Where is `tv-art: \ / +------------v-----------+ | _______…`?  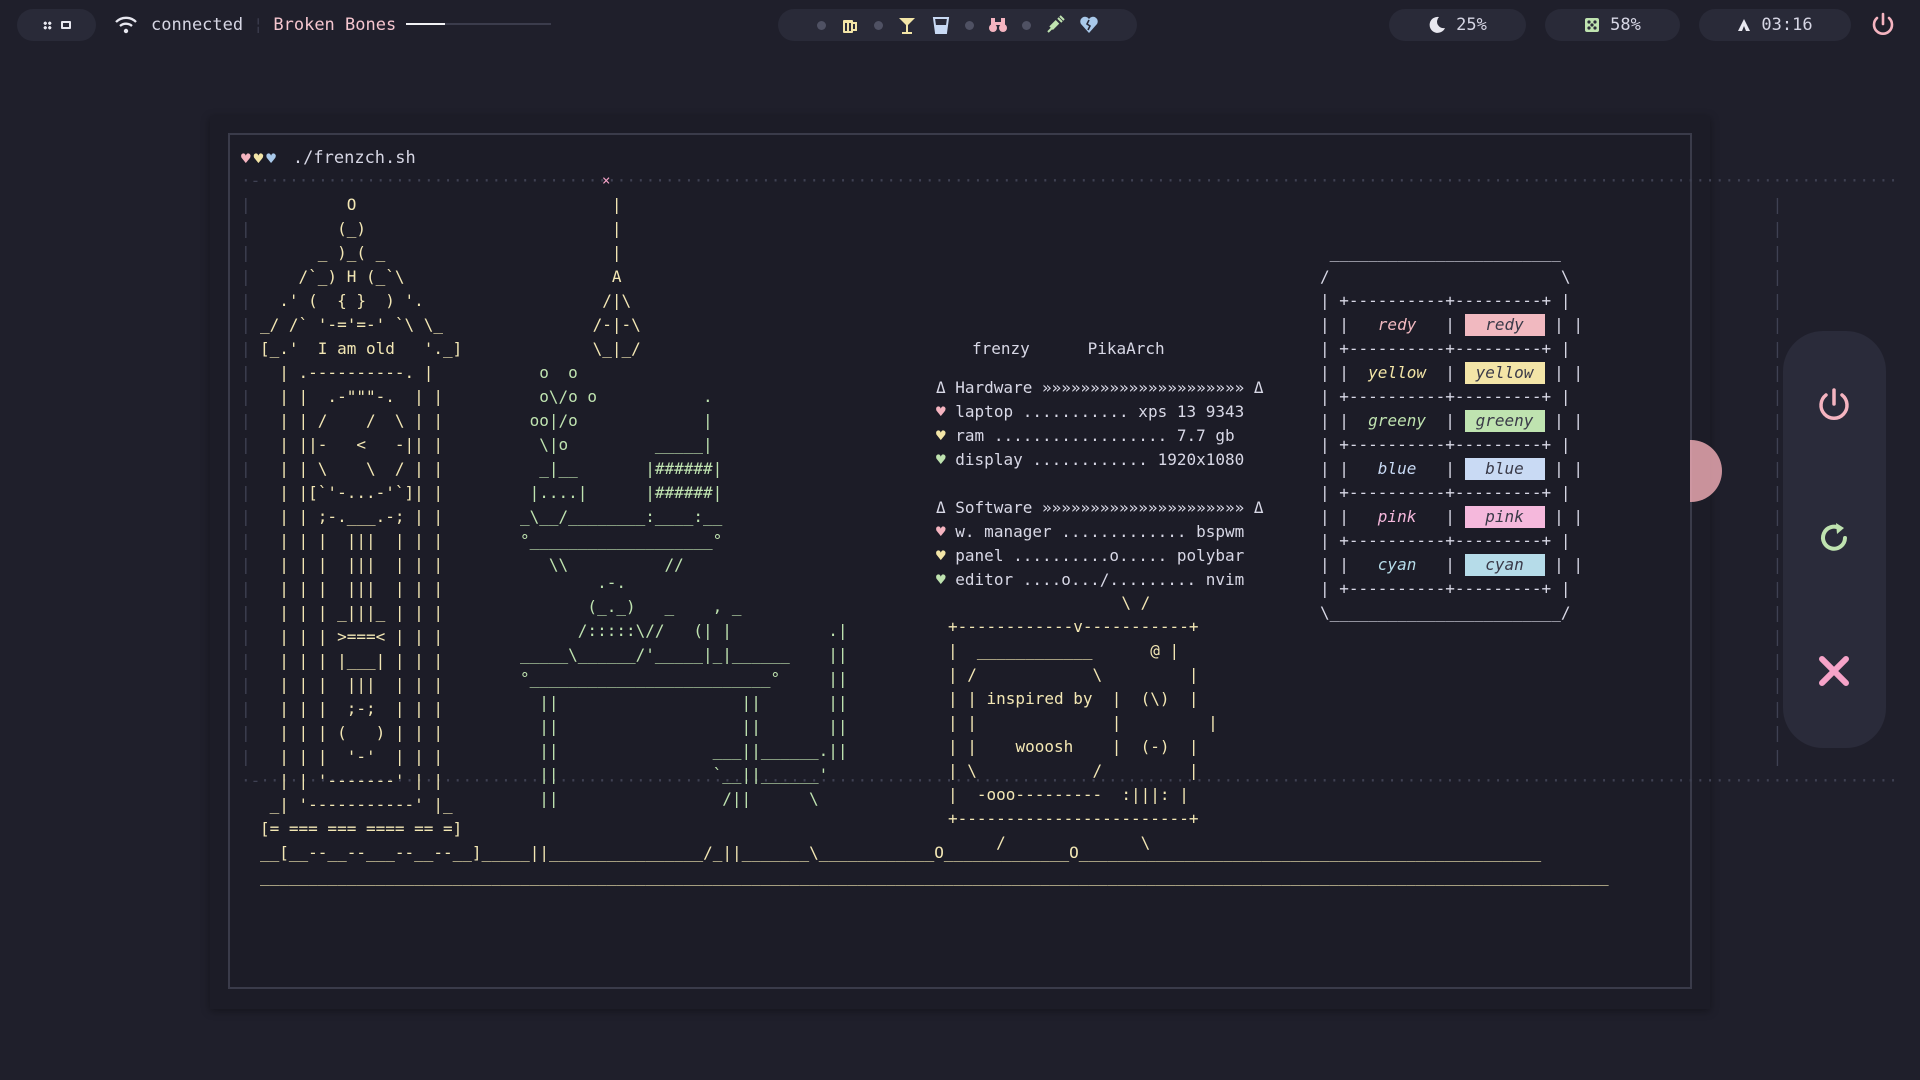
tv-art: \ / +------------v-----------+ | _______… is located at coordinates (1083, 722).